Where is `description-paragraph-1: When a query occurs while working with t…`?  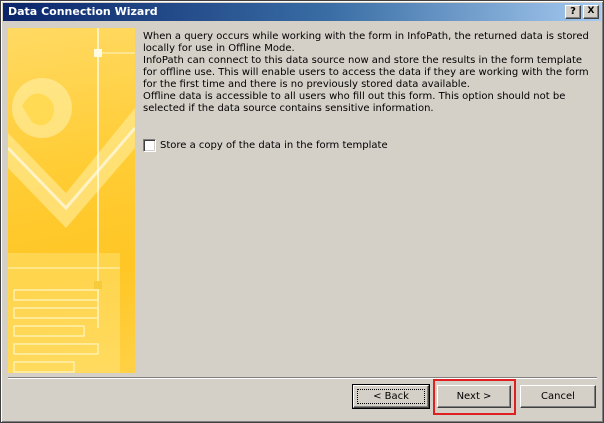
description-paragraph-1: When a query occurs while working with t… is located at coordinates (366, 42).